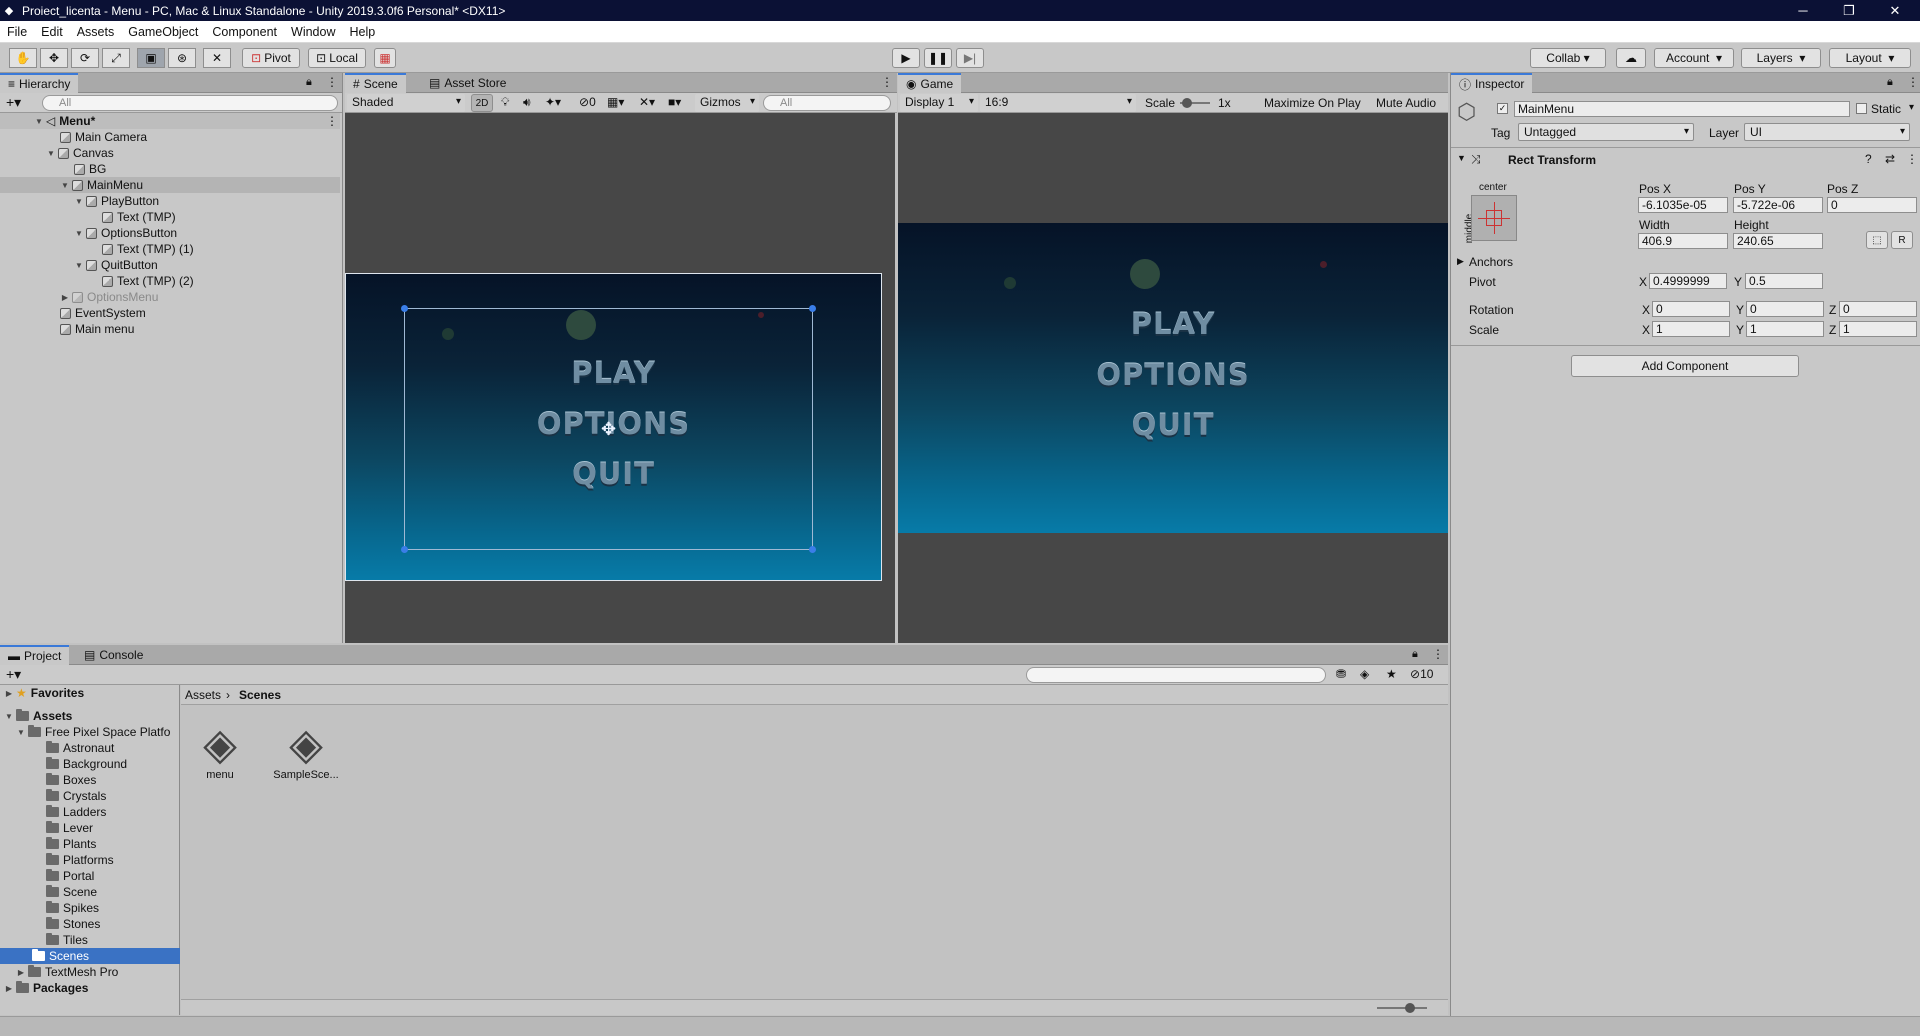 Image resolution: width=1920 pixels, height=1036 pixels. Describe the element at coordinates (90, 764) in the screenshot. I see `folder-row: Background` at that location.